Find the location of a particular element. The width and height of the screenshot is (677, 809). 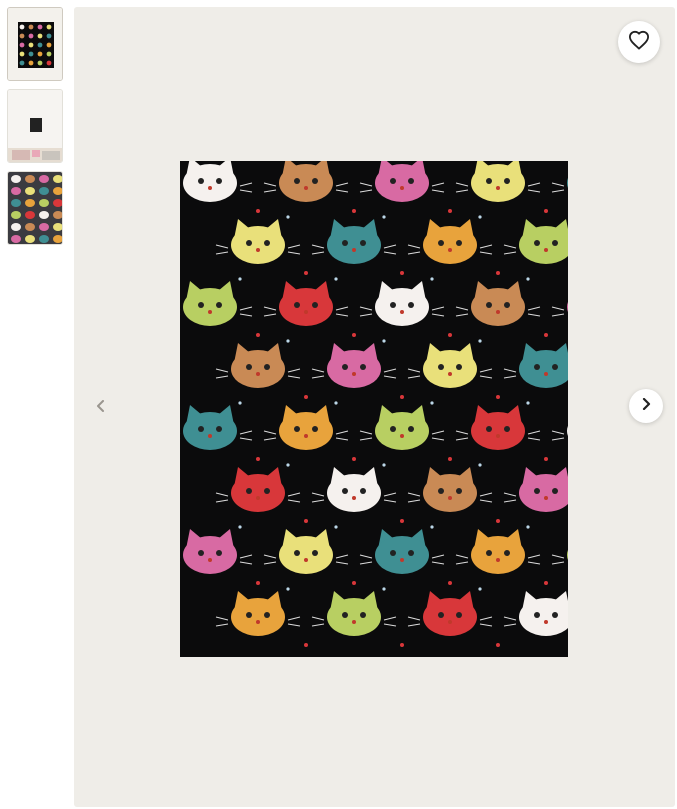

previous-image-button is located at coordinates (101, 408).